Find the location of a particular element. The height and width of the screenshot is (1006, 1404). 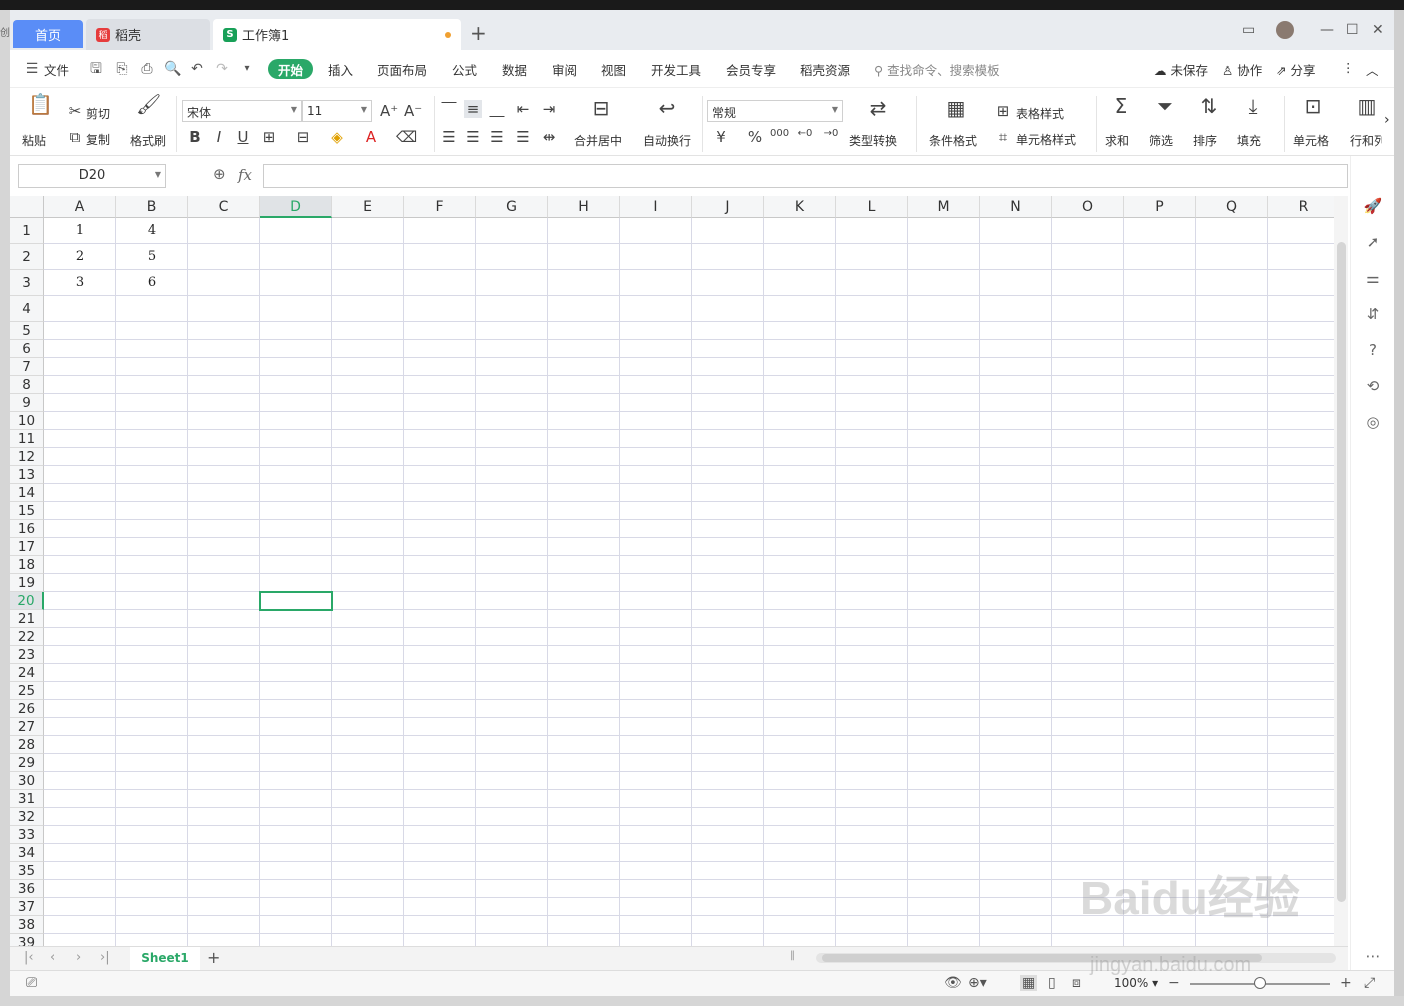

table-style-icon: ⊞ is located at coordinates (1003, 111).